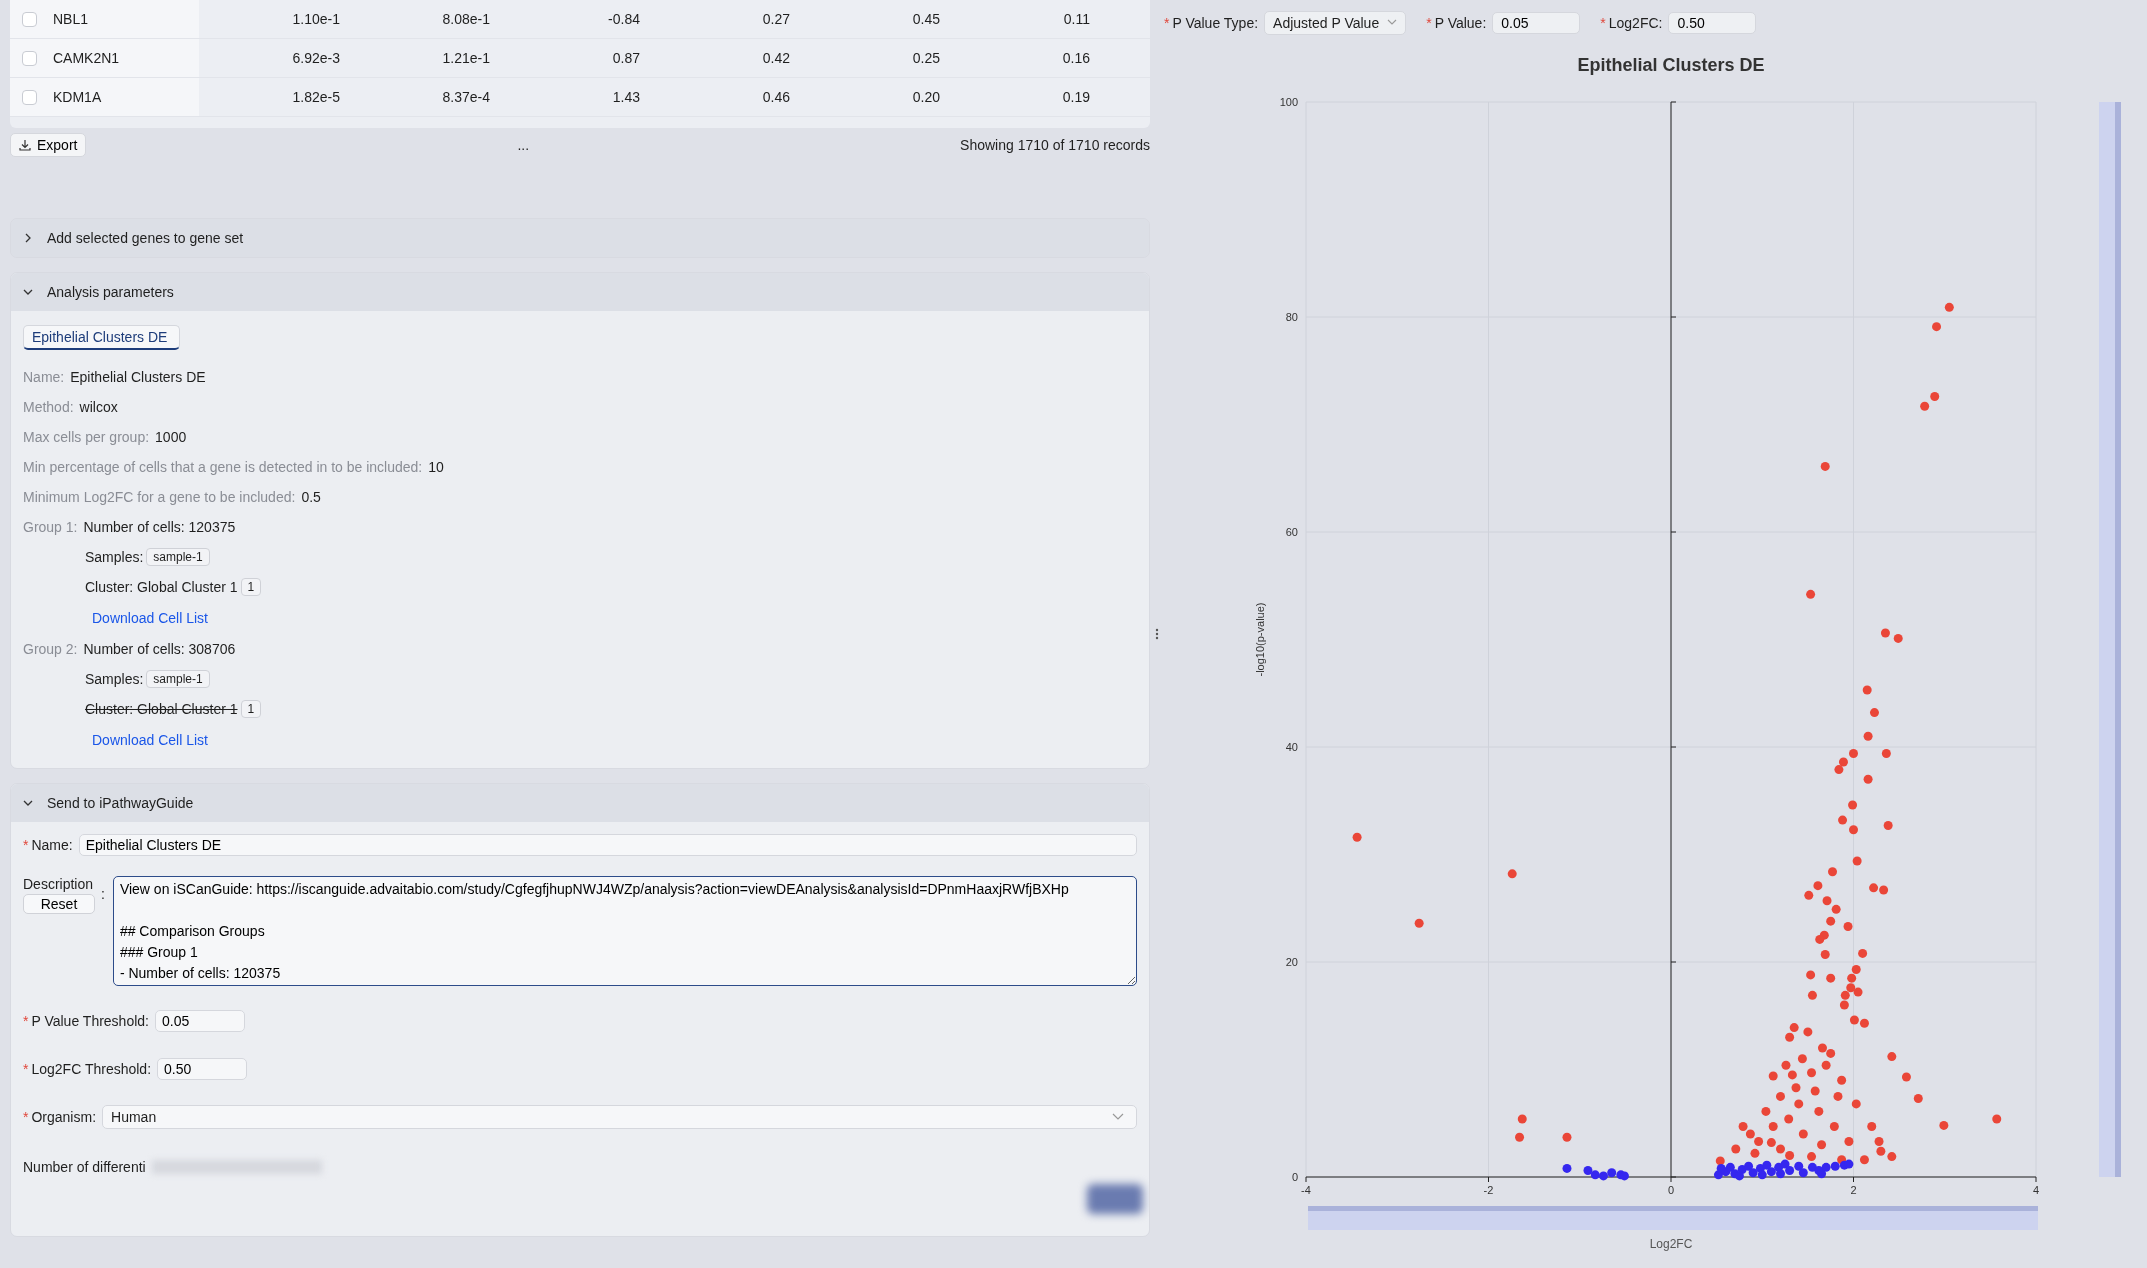 This screenshot has height=1268, width=2147. Describe the element at coordinates (1055, 145) in the screenshot. I see `record-count: Showing 1710 of 1710 records` at that location.